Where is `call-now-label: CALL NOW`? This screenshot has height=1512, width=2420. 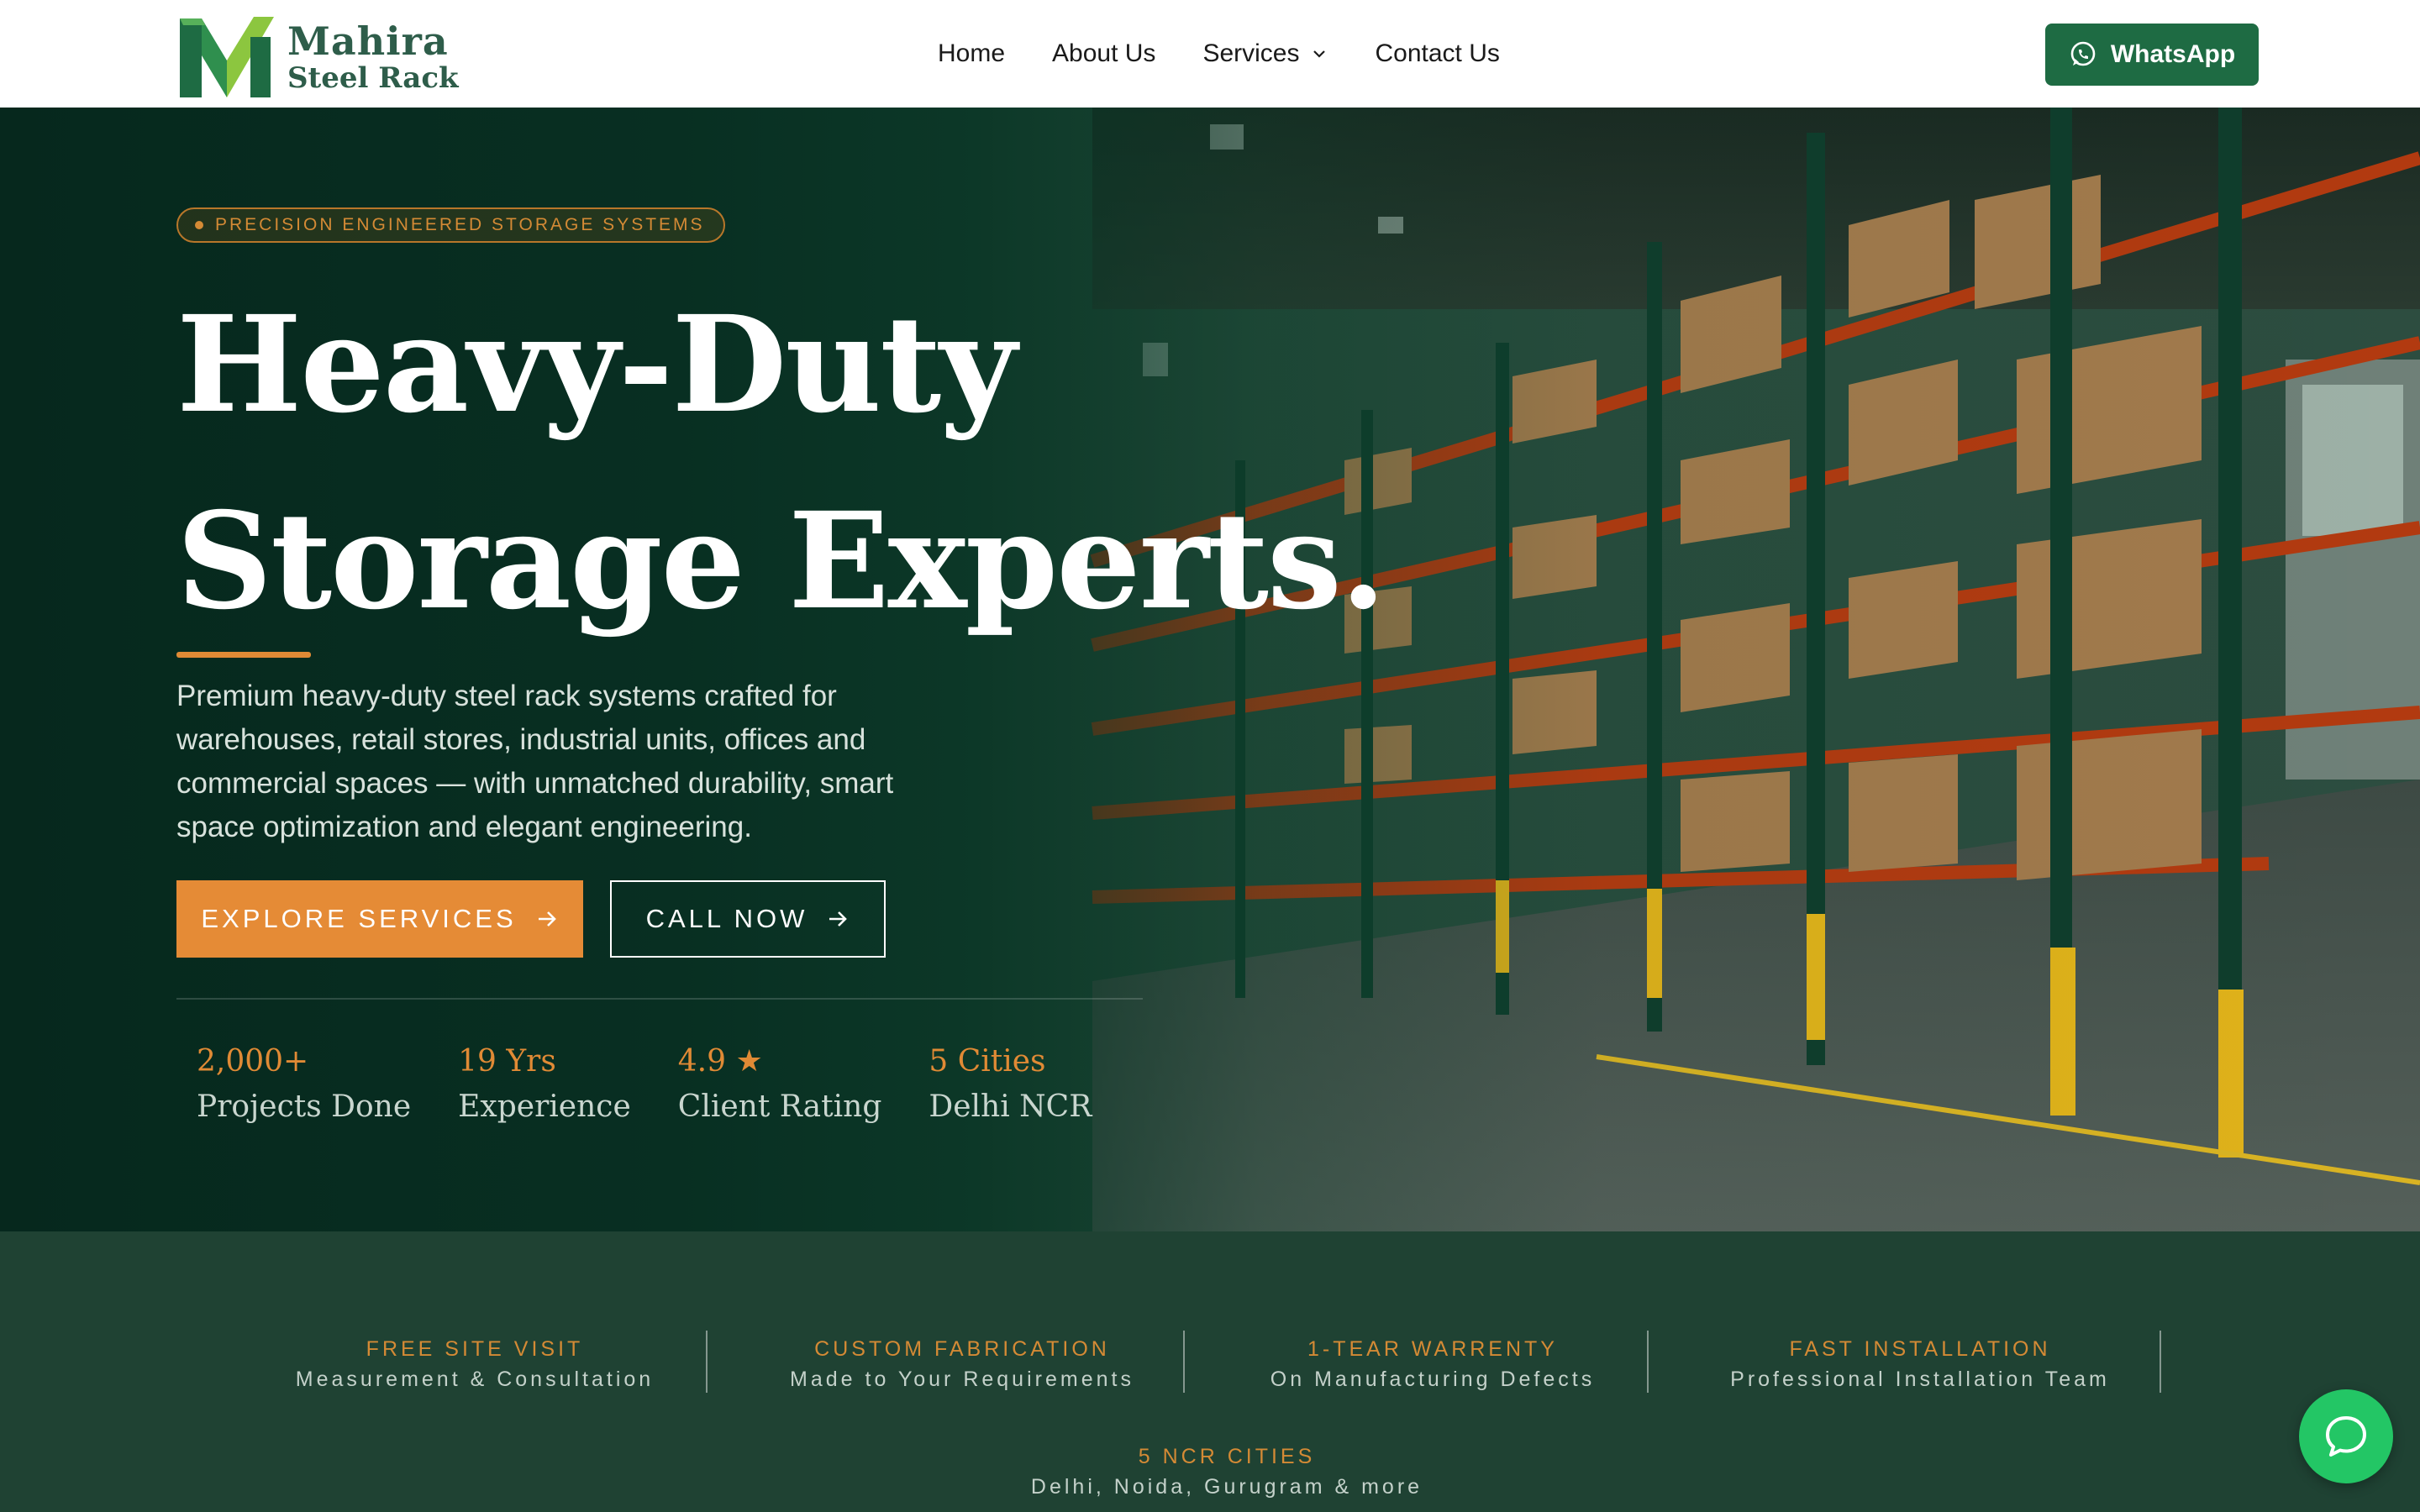
call-now-label: CALL NOW is located at coordinates (726, 918).